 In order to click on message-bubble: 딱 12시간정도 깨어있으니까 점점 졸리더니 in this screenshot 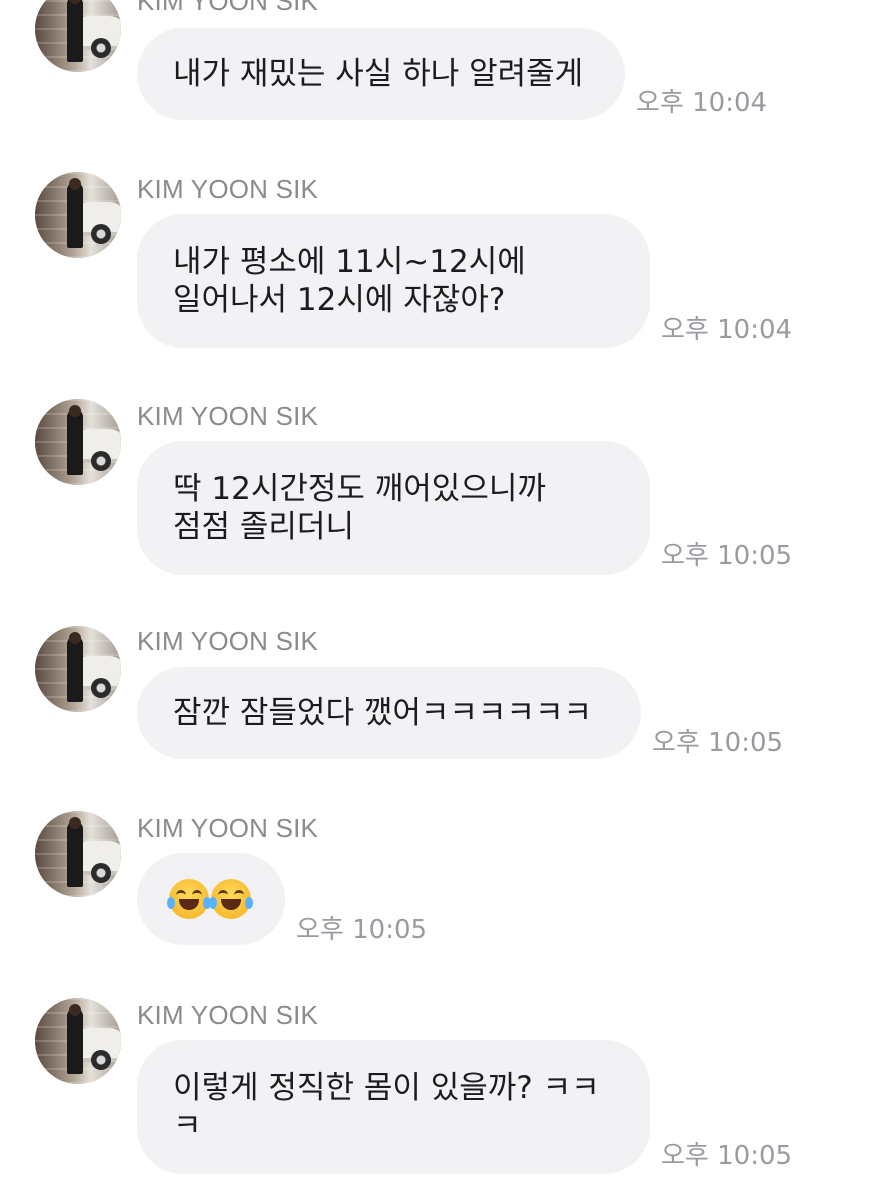, I will do `click(393, 508)`.